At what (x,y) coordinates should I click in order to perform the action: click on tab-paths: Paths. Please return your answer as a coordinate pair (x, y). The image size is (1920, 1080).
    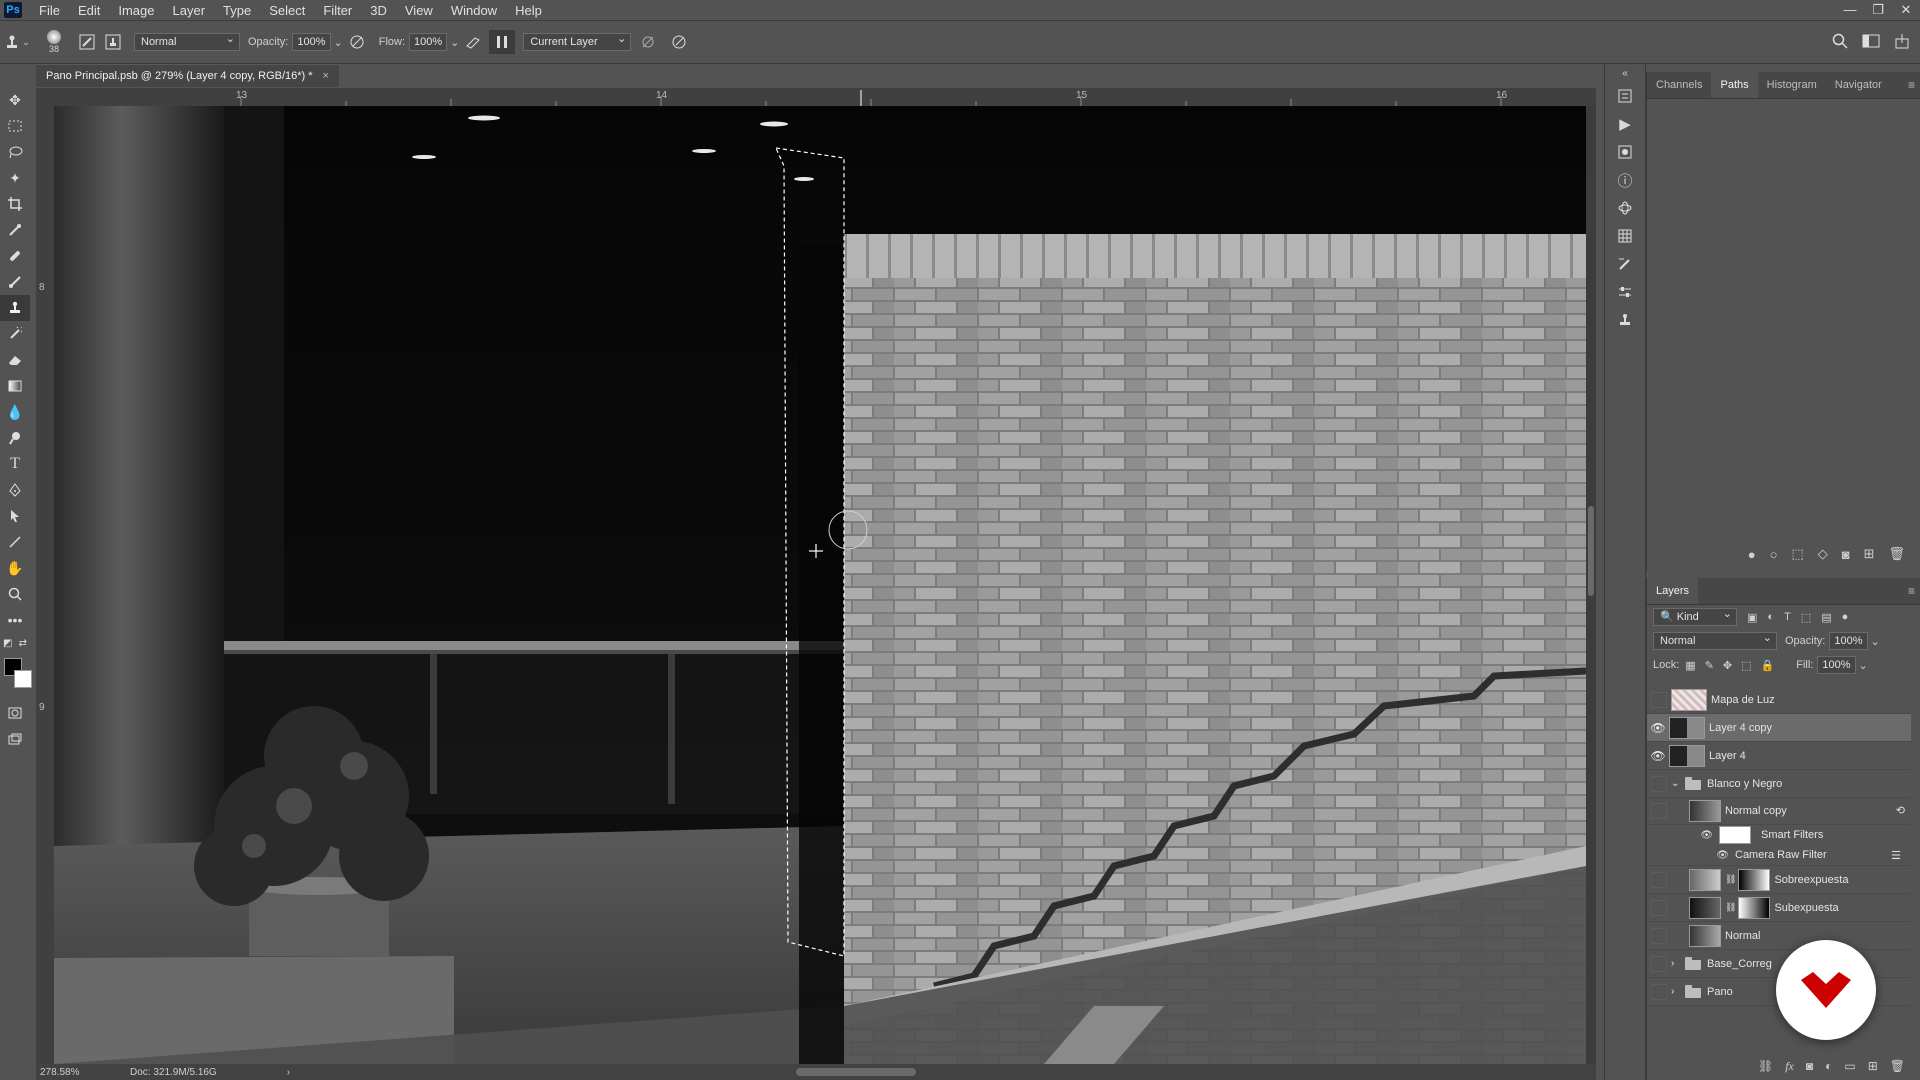
    Looking at the image, I should click on (1734, 85).